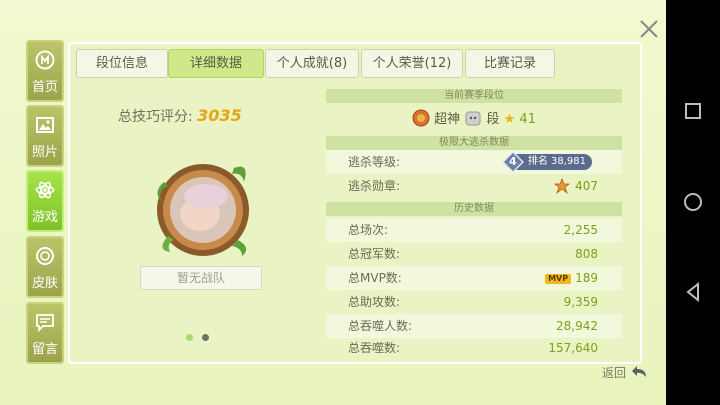 The width and height of the screenshot is (720, 405). I want to click on photo-icon, so click(45, 125).